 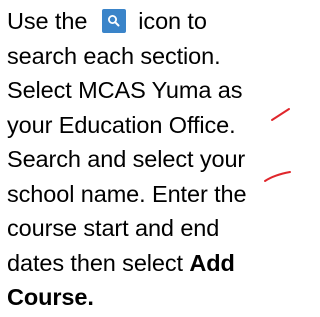 I want to click on instruction-line-3: Select MCAS Yuma as, so click(x=125, y=90).